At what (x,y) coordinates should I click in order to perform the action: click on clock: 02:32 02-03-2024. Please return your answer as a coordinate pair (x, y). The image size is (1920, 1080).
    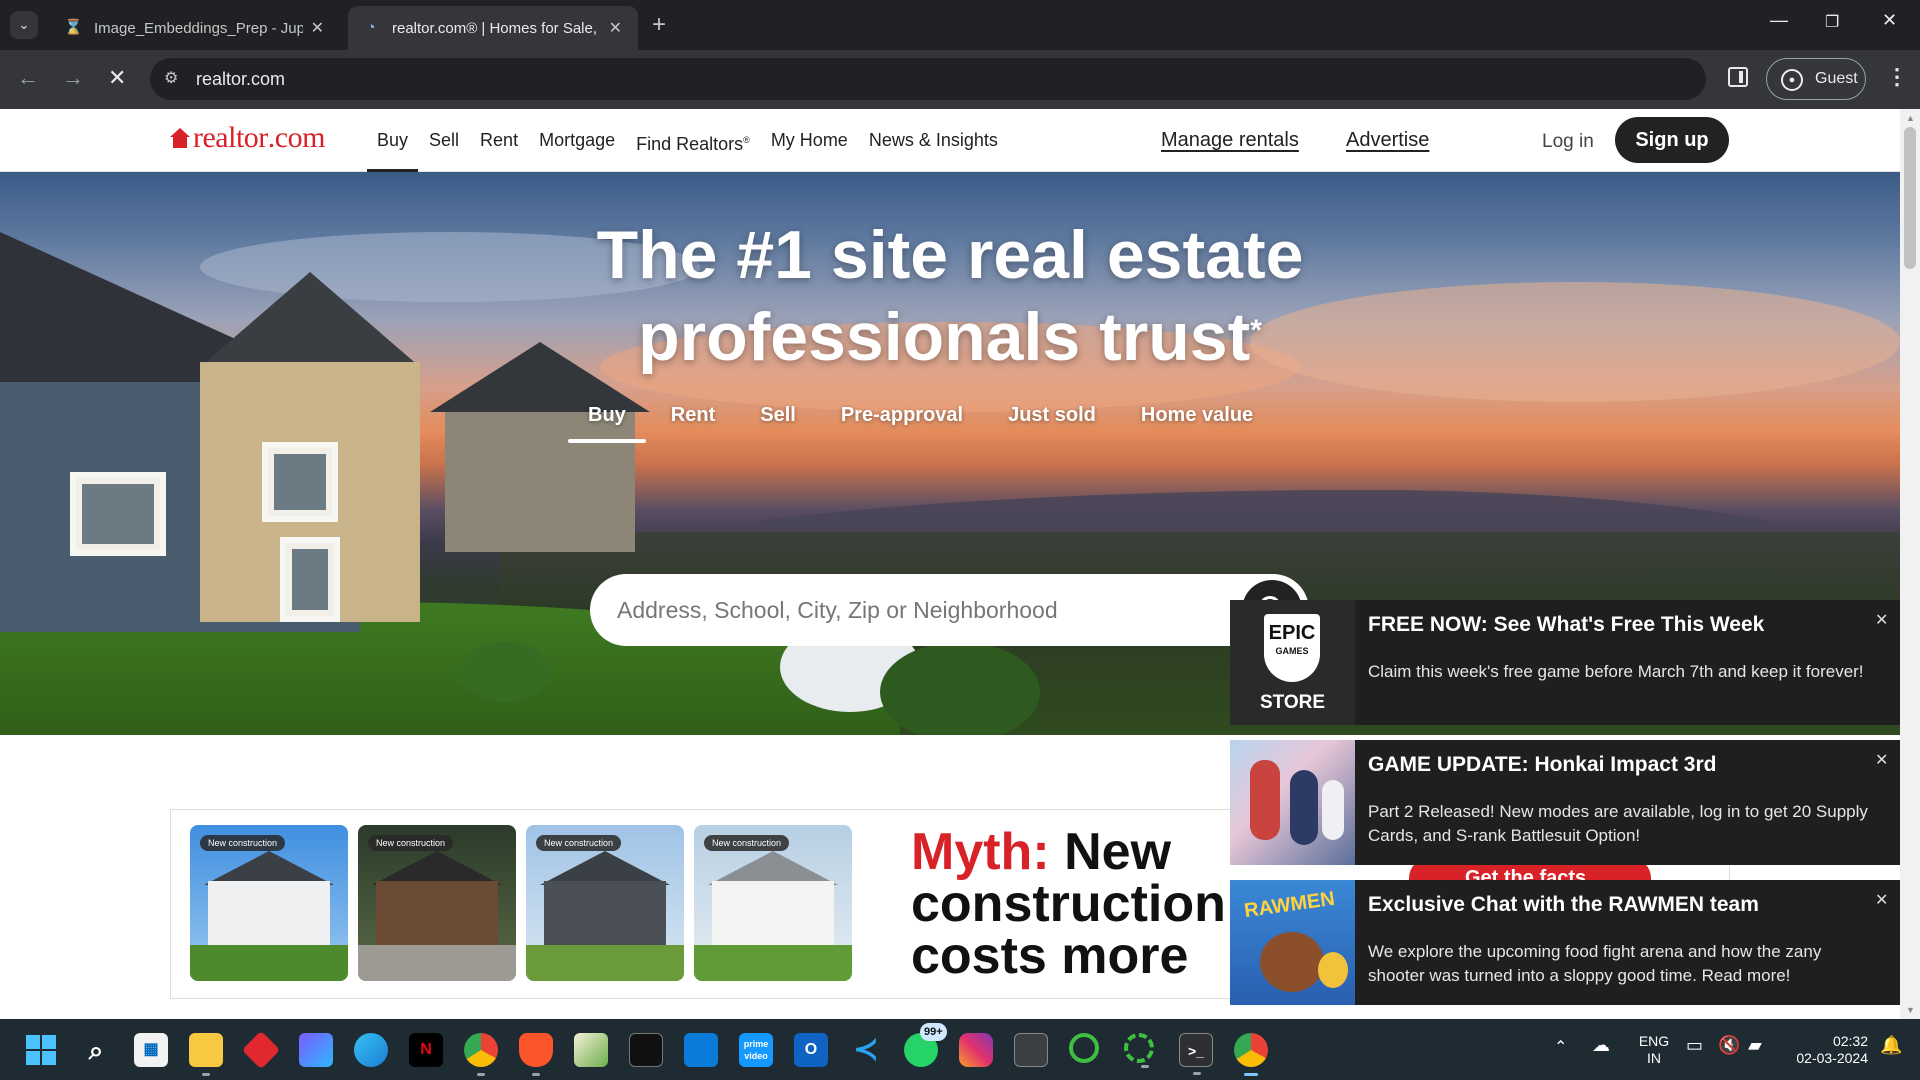
    Looking at the image, I should click on (1827, 1050).